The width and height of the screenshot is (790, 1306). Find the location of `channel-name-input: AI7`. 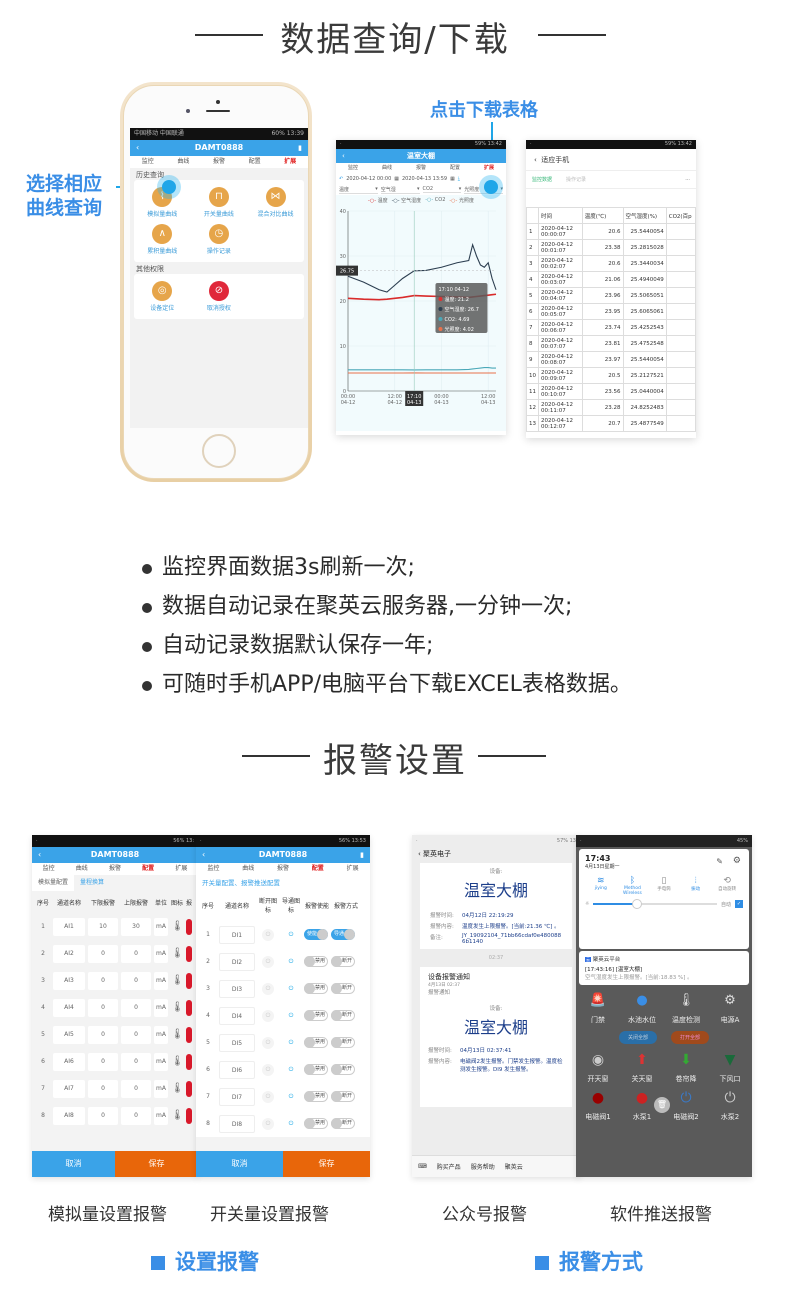

channel-name-input: AI7 is located at coordinates (69, 1088).